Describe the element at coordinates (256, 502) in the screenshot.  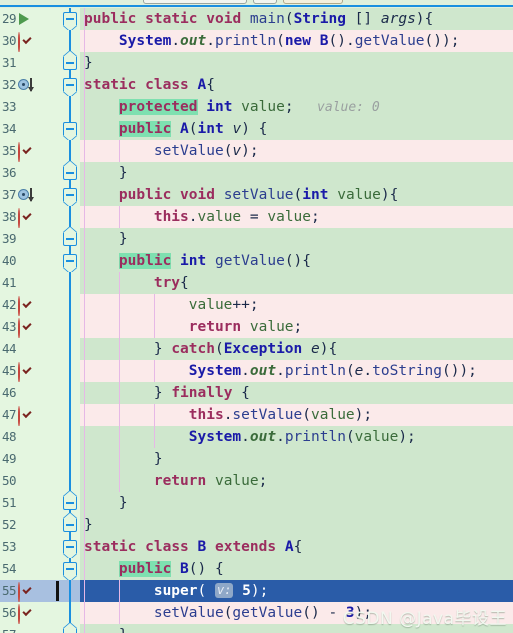
I see `code-line: 51 }` at that location.